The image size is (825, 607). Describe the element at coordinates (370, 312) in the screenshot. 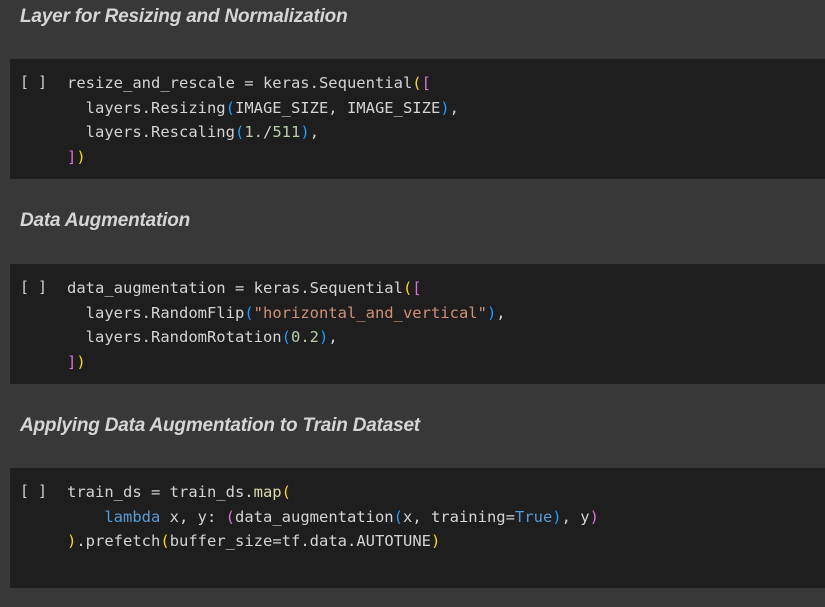

I see `code-token: "horizontal_and_vertical"` at that location.